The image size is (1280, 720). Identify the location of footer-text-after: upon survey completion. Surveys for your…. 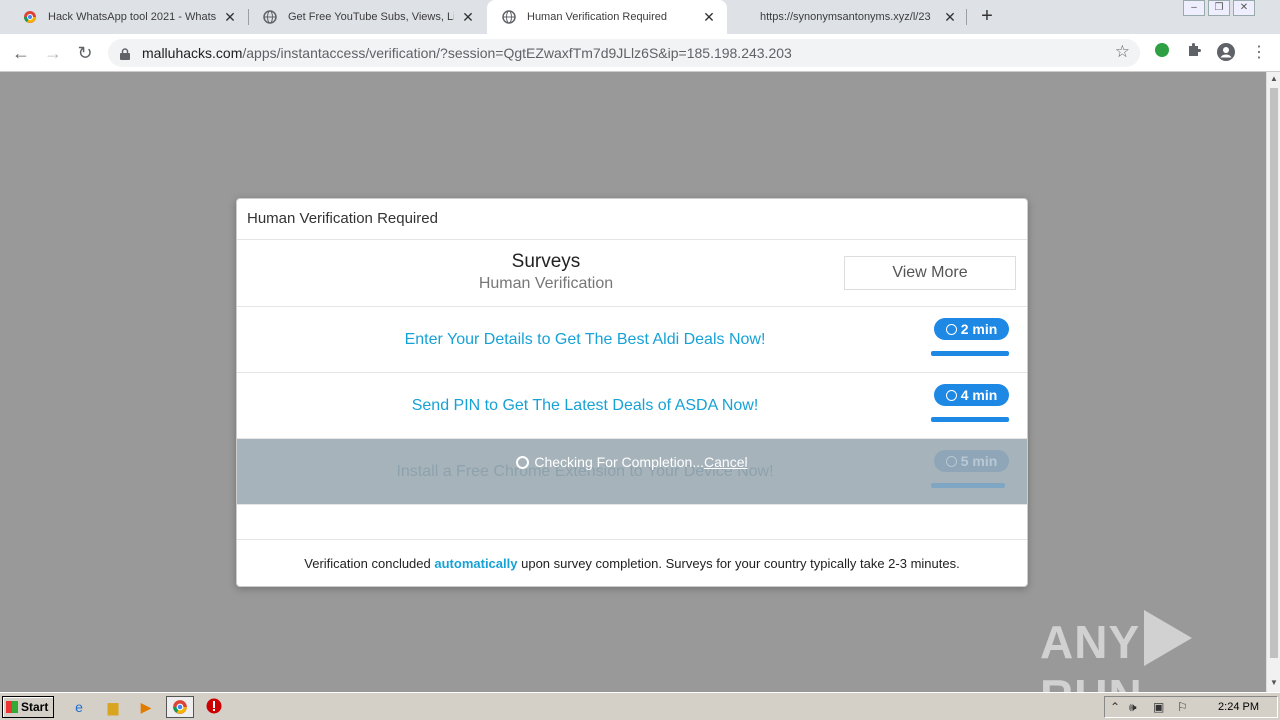
(740, 563).